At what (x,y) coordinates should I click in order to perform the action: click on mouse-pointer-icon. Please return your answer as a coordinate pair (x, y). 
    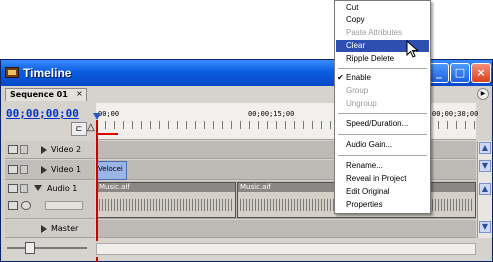
    Looking at the image, I should click on (412, 49).